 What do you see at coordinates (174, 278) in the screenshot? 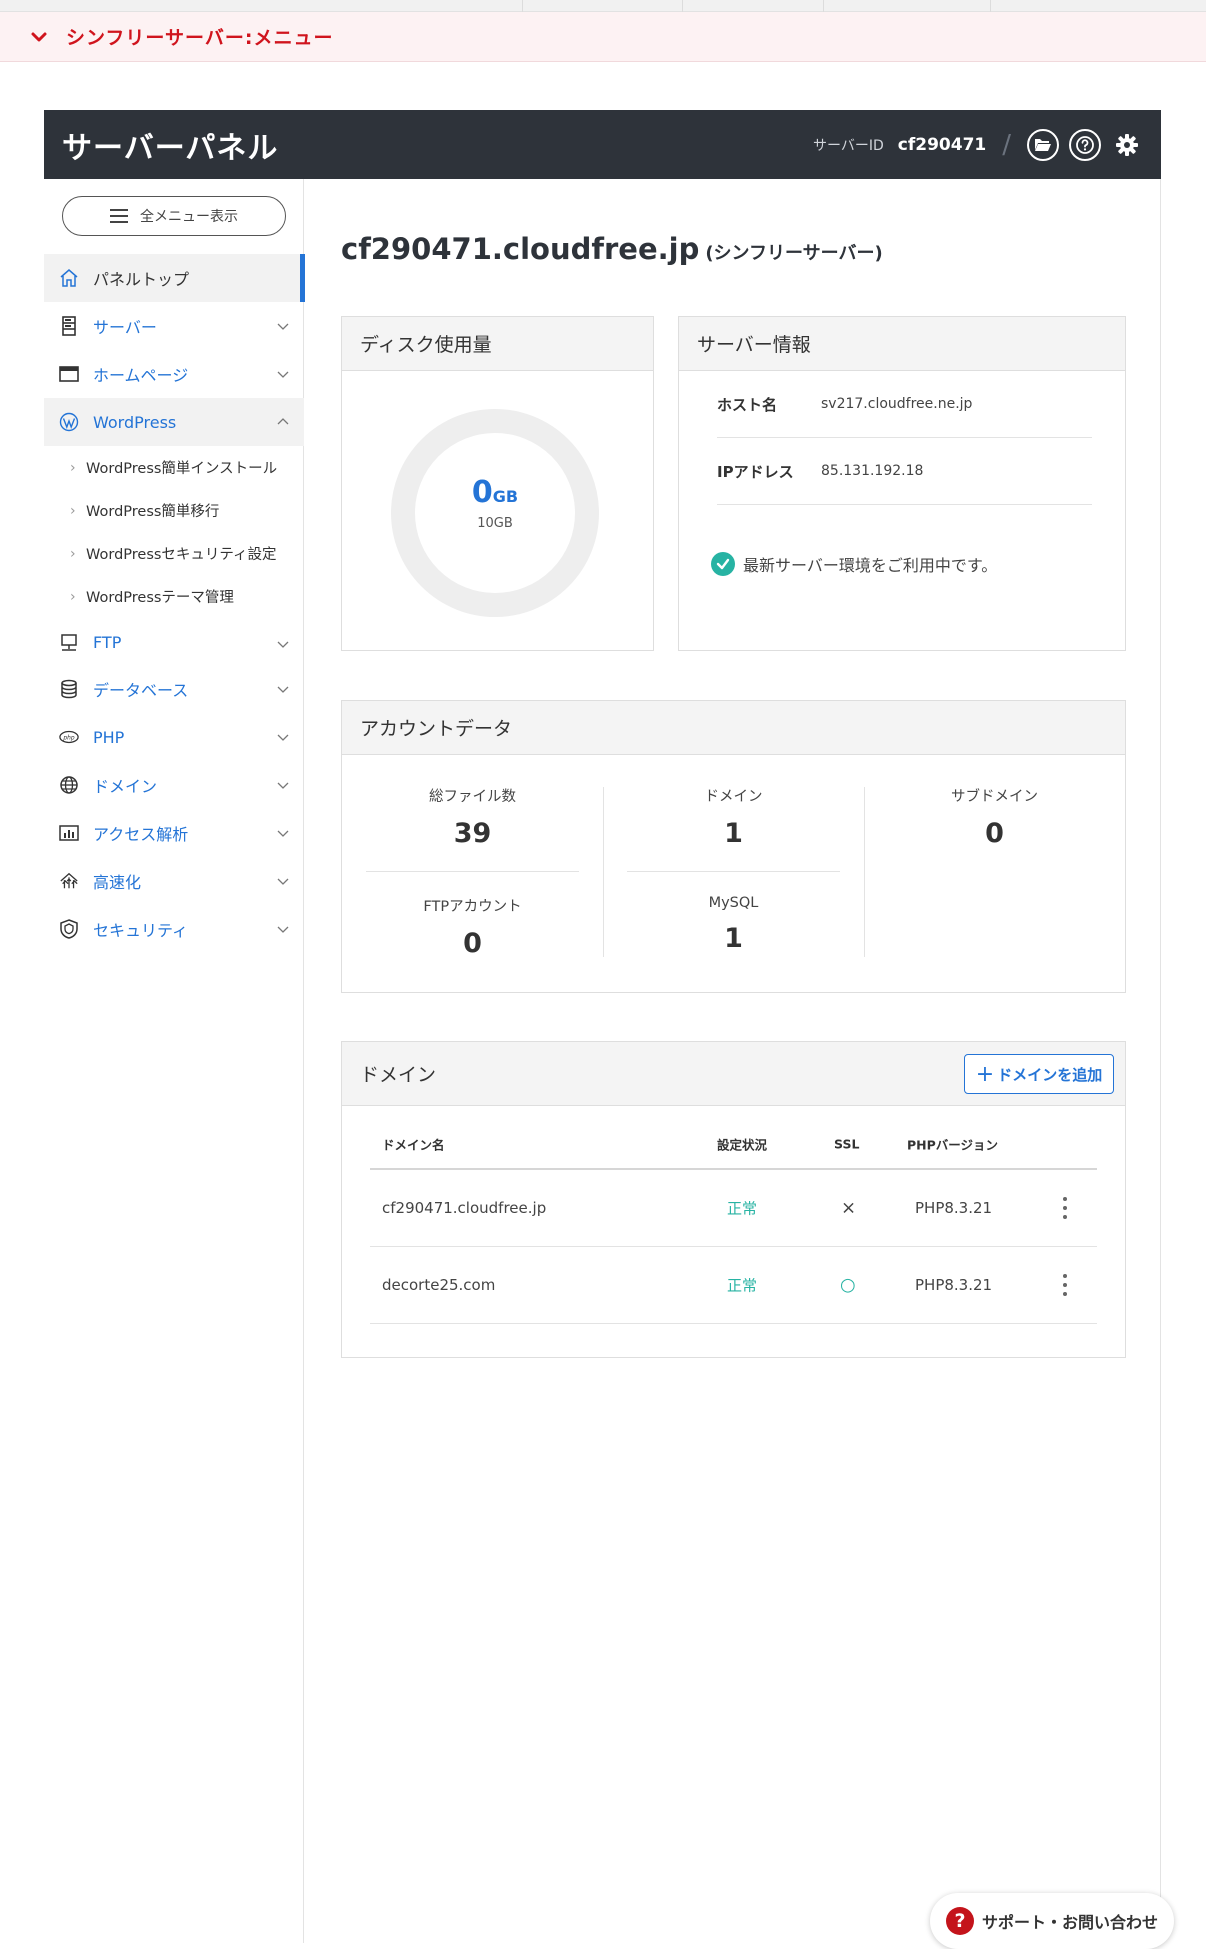
I see `sidebar-item-panel-top: パネルトップ` at bounding box center [174, 278].